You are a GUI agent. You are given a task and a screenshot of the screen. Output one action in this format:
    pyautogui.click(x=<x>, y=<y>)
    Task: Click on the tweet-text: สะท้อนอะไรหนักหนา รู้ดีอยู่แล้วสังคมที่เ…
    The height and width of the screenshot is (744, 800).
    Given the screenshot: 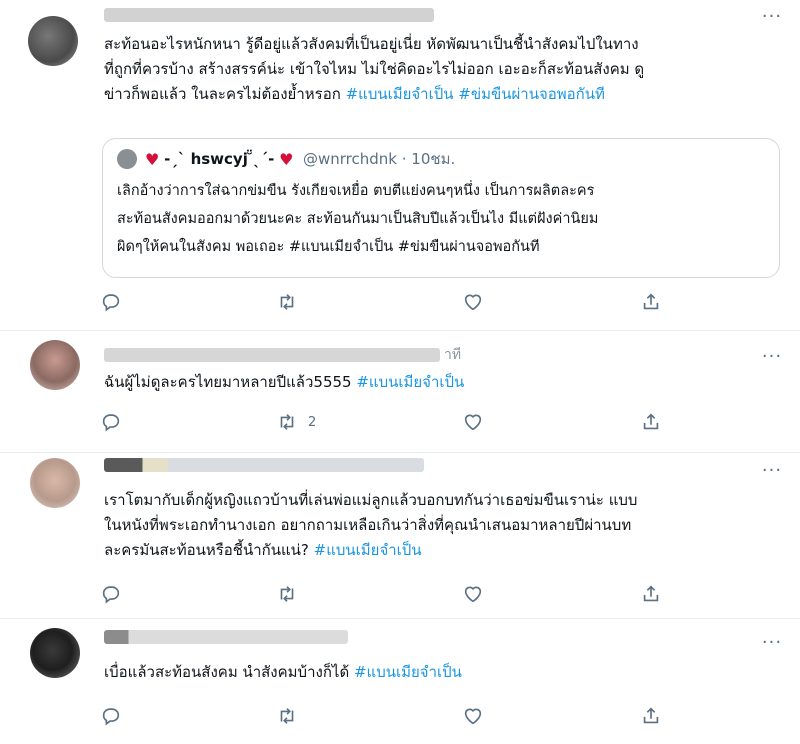 What is the action you would take?
    pyautogui.click(x=374, y=69)
    